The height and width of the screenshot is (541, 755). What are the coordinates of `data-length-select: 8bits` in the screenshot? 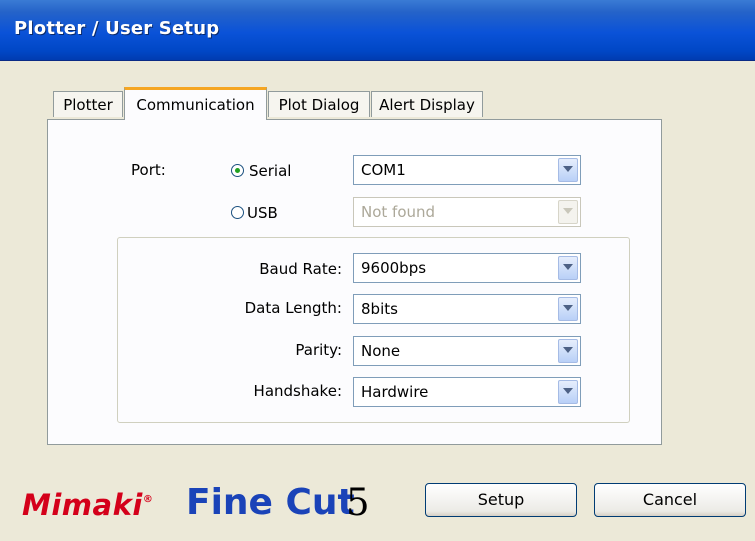 It's located at (467, 309).